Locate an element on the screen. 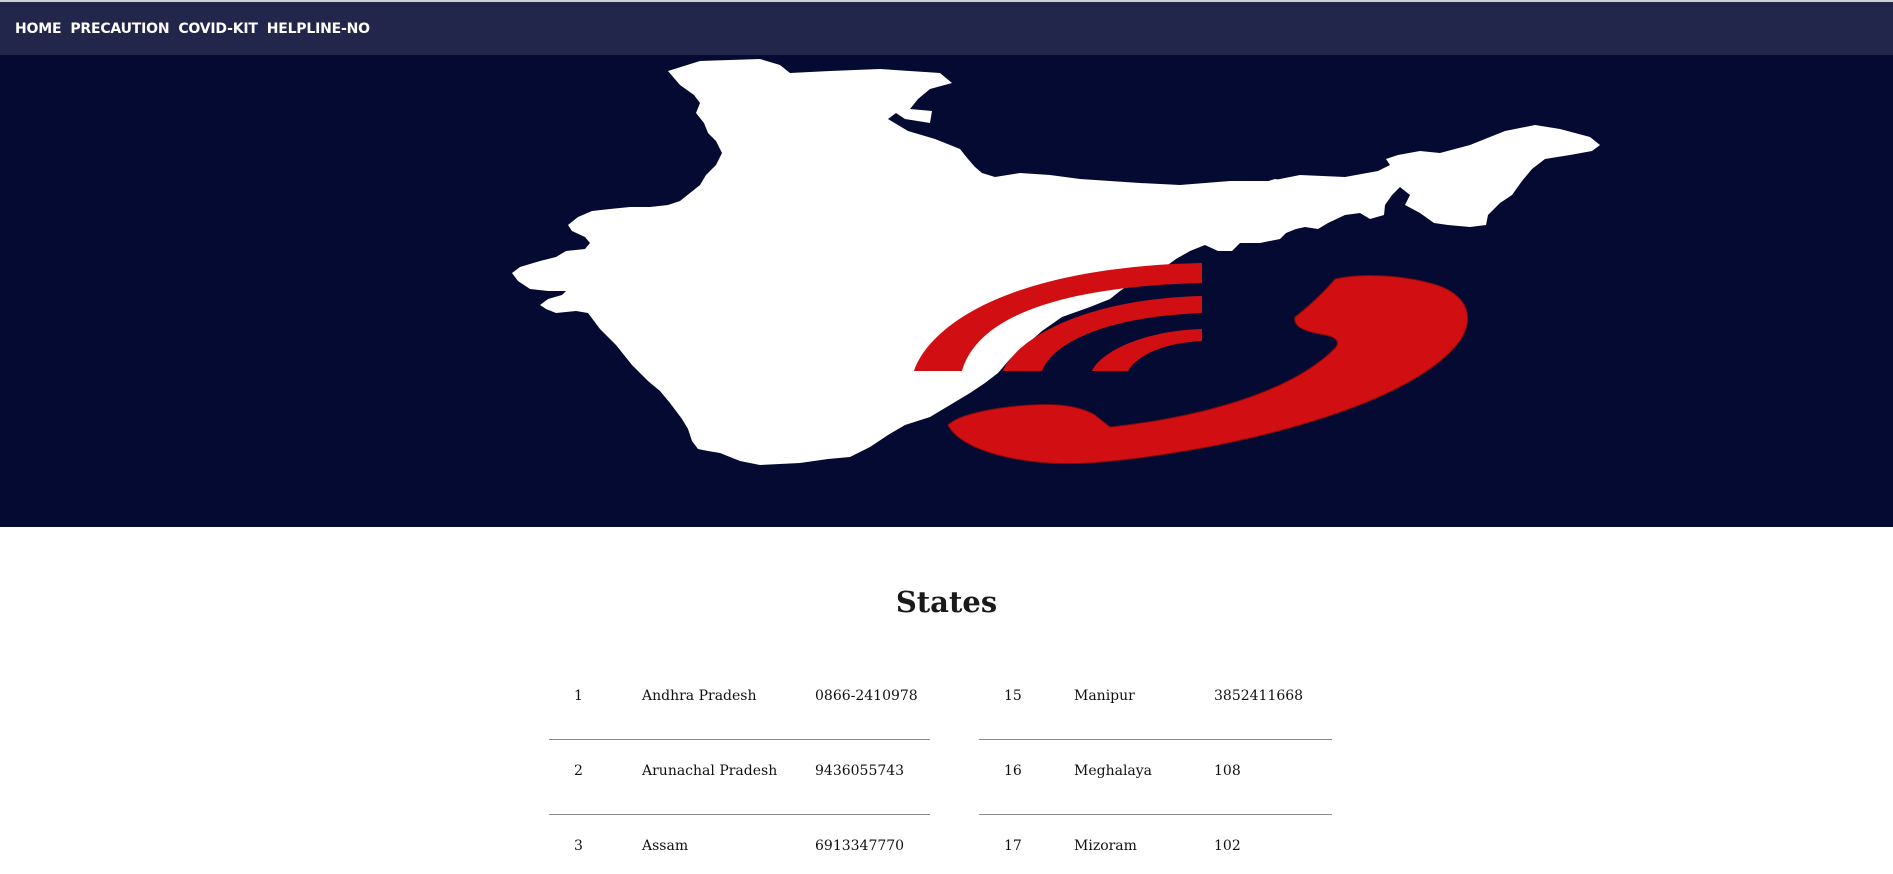 The width and height of the screenshot is (1893, 874). helpline-number: 0866-2410978 is located at coordinates (866, 696).